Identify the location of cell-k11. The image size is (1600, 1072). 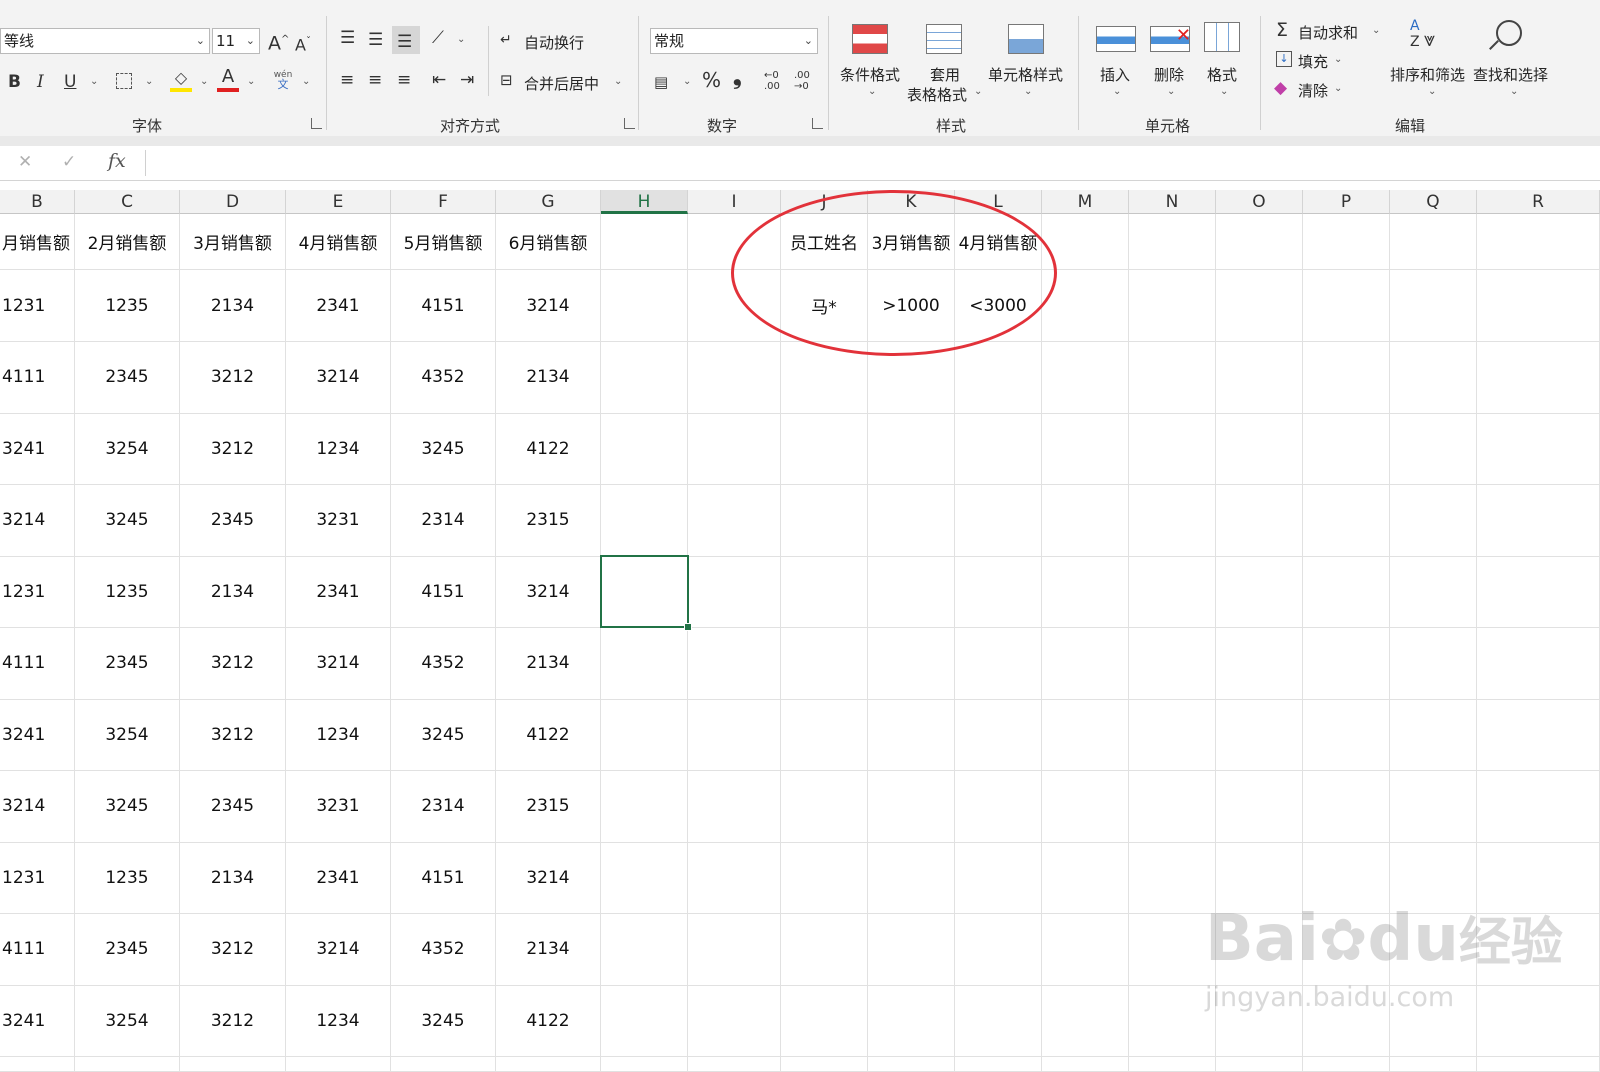
(911, 950).